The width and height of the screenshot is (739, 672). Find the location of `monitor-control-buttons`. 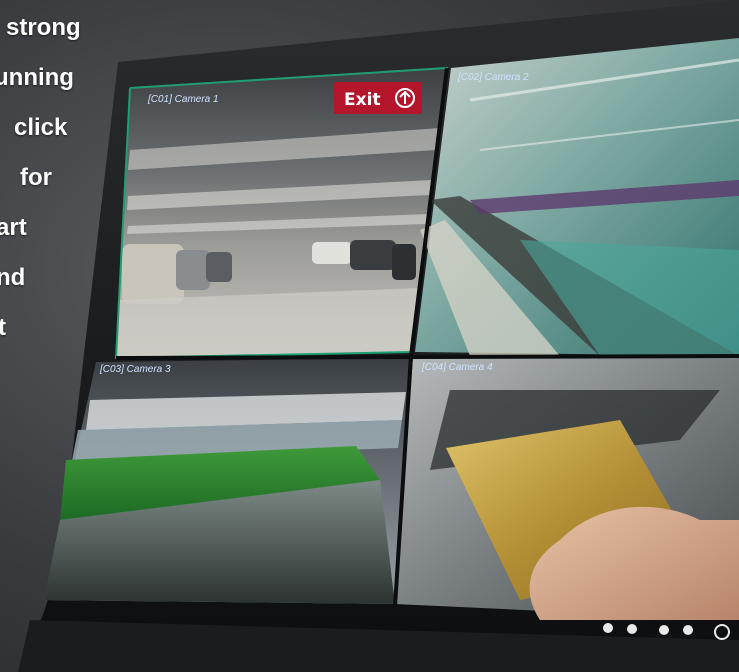

monitor-control-buttons is located at coordinates (666, 631).